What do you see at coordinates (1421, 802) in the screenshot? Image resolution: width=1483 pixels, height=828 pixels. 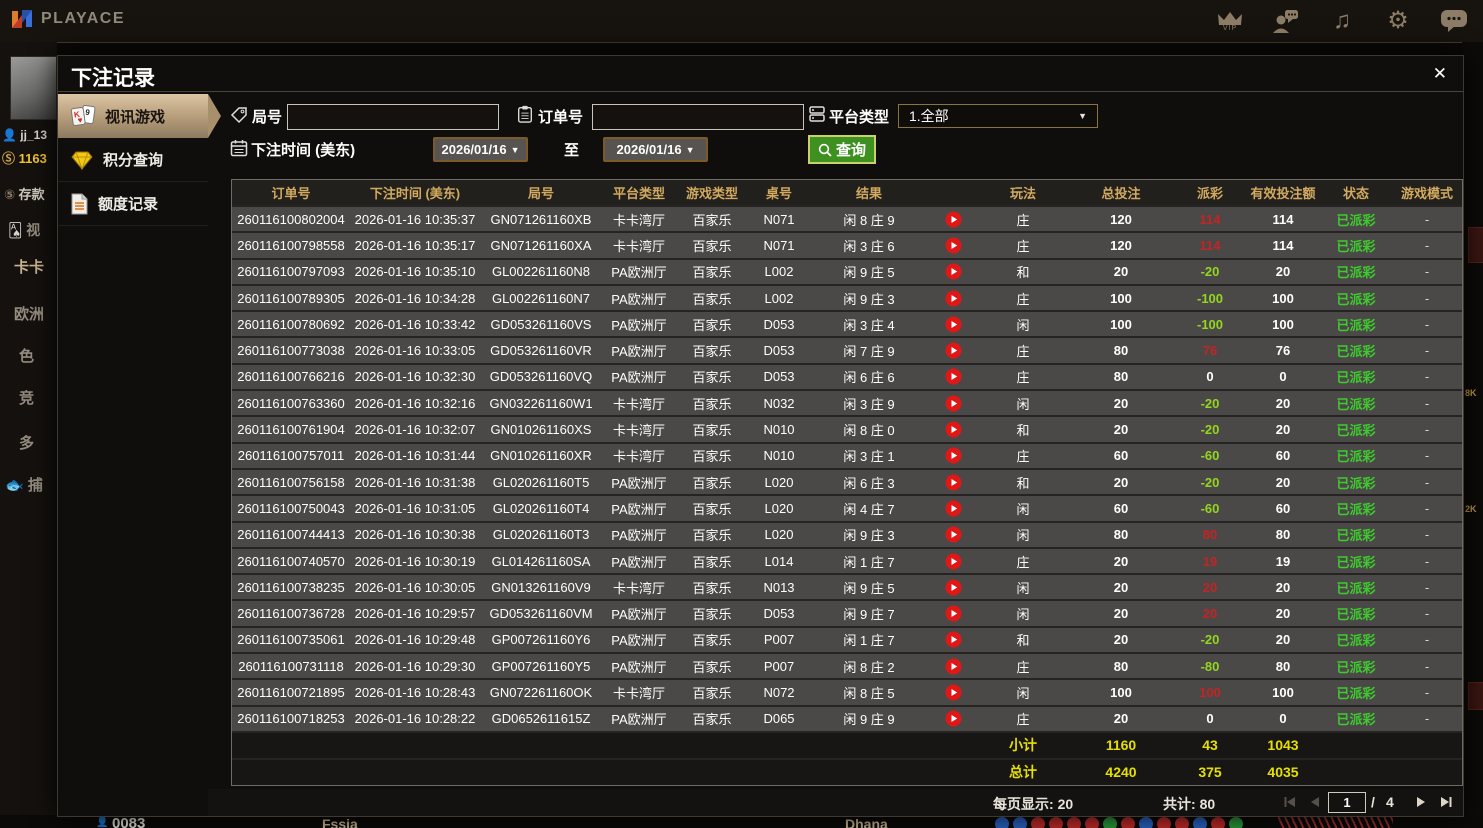 I see `next-page-button` at bounding box center [1421, 802].